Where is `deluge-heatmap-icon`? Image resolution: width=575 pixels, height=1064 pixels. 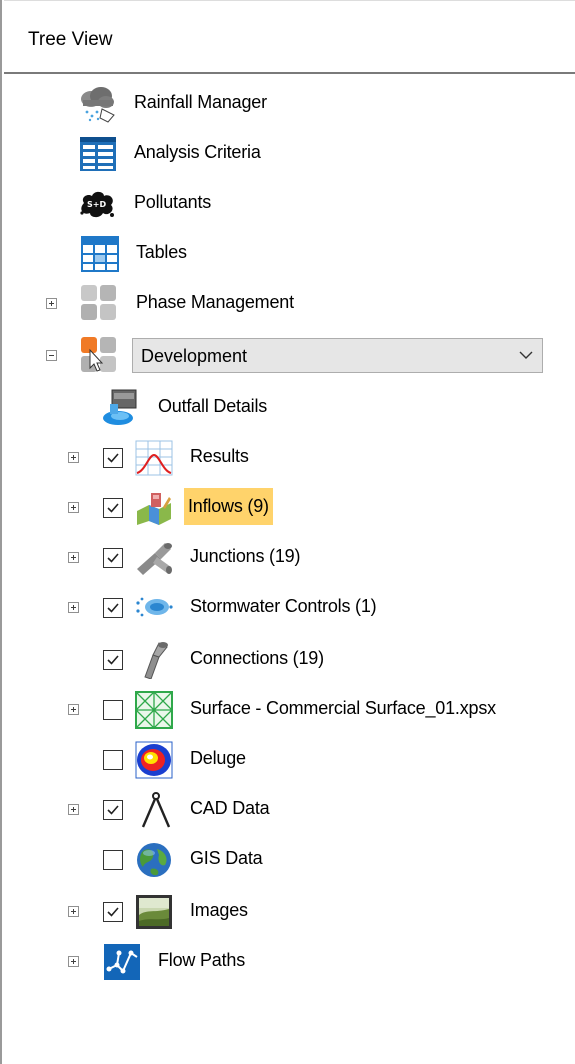 deluge-heatmap-icon is located at coordinates (154, 760).